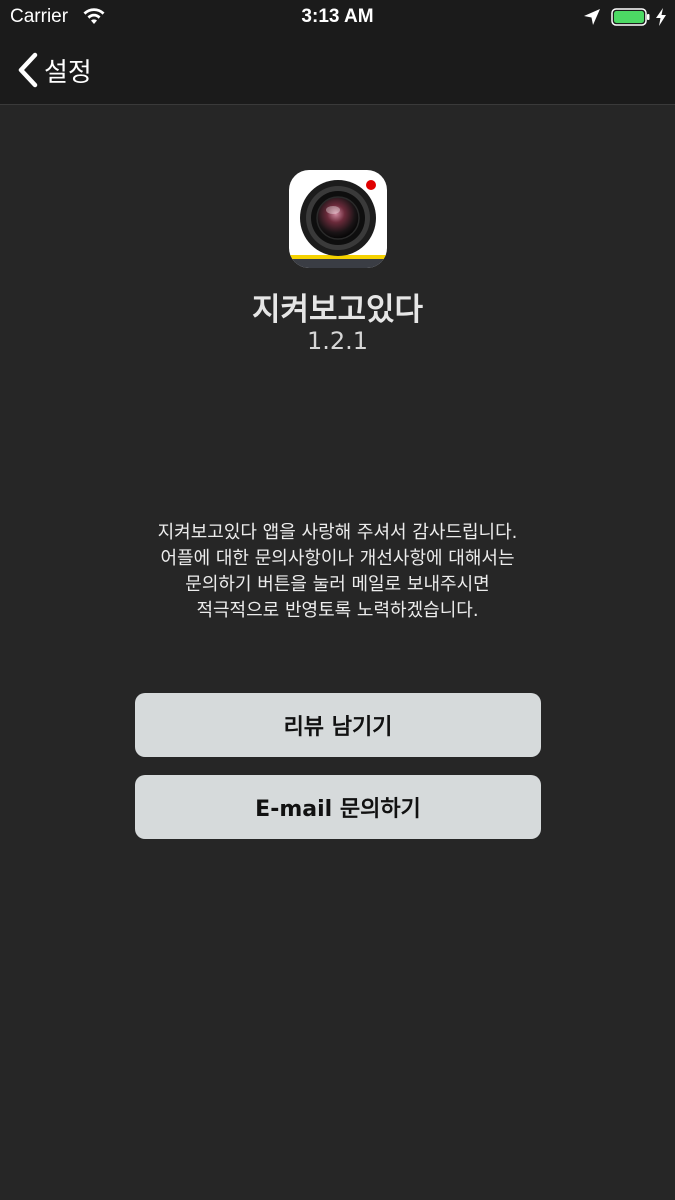 The width and height of the screenshot is (675, 1200). I want to click on location-arrow-icon, so click(592, 17).